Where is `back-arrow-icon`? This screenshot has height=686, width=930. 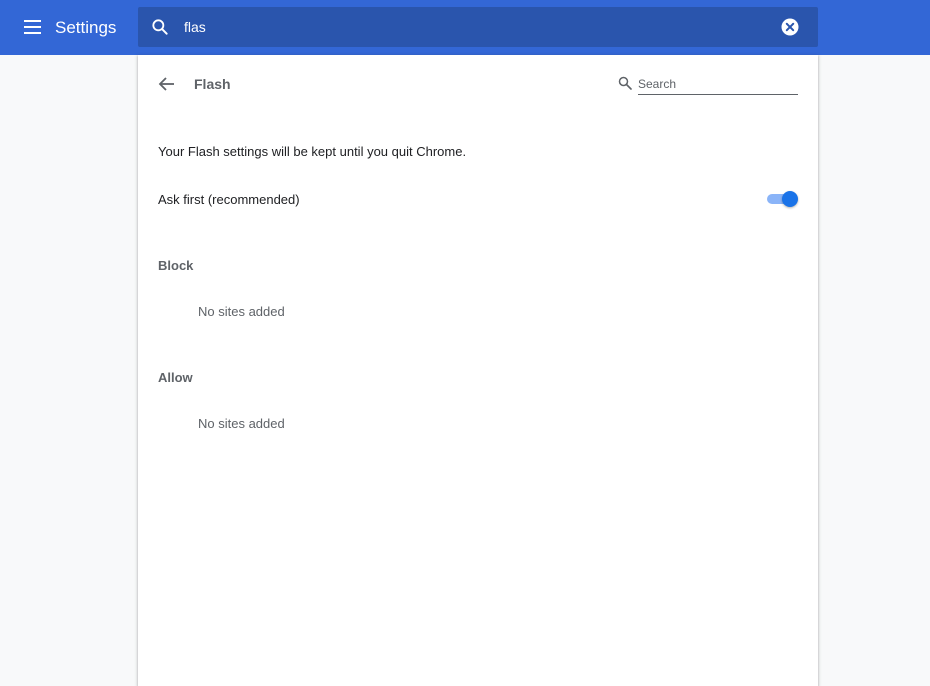 back-arrow-icon is located at coordinates (167, 84).